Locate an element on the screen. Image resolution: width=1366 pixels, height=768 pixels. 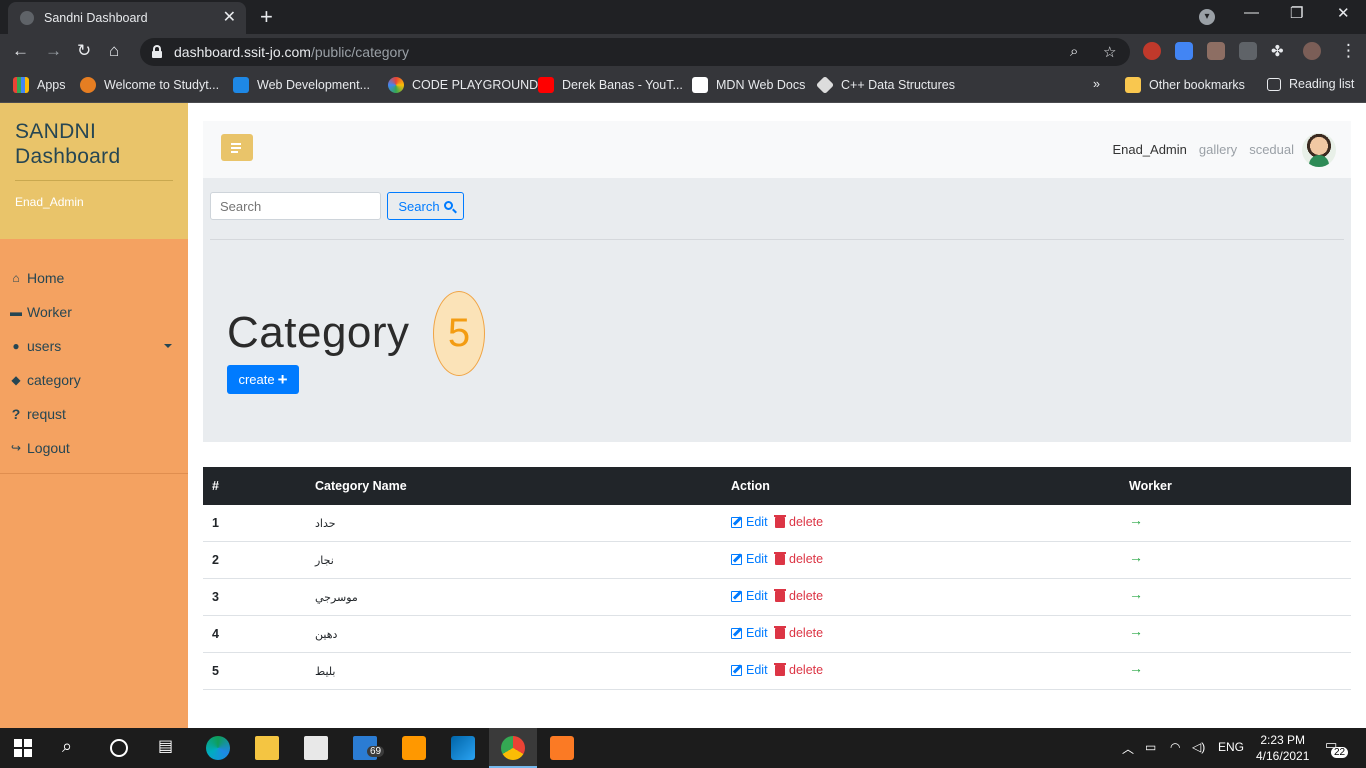
close-tab-icon: ✕ is located at coordinates (229, 18).